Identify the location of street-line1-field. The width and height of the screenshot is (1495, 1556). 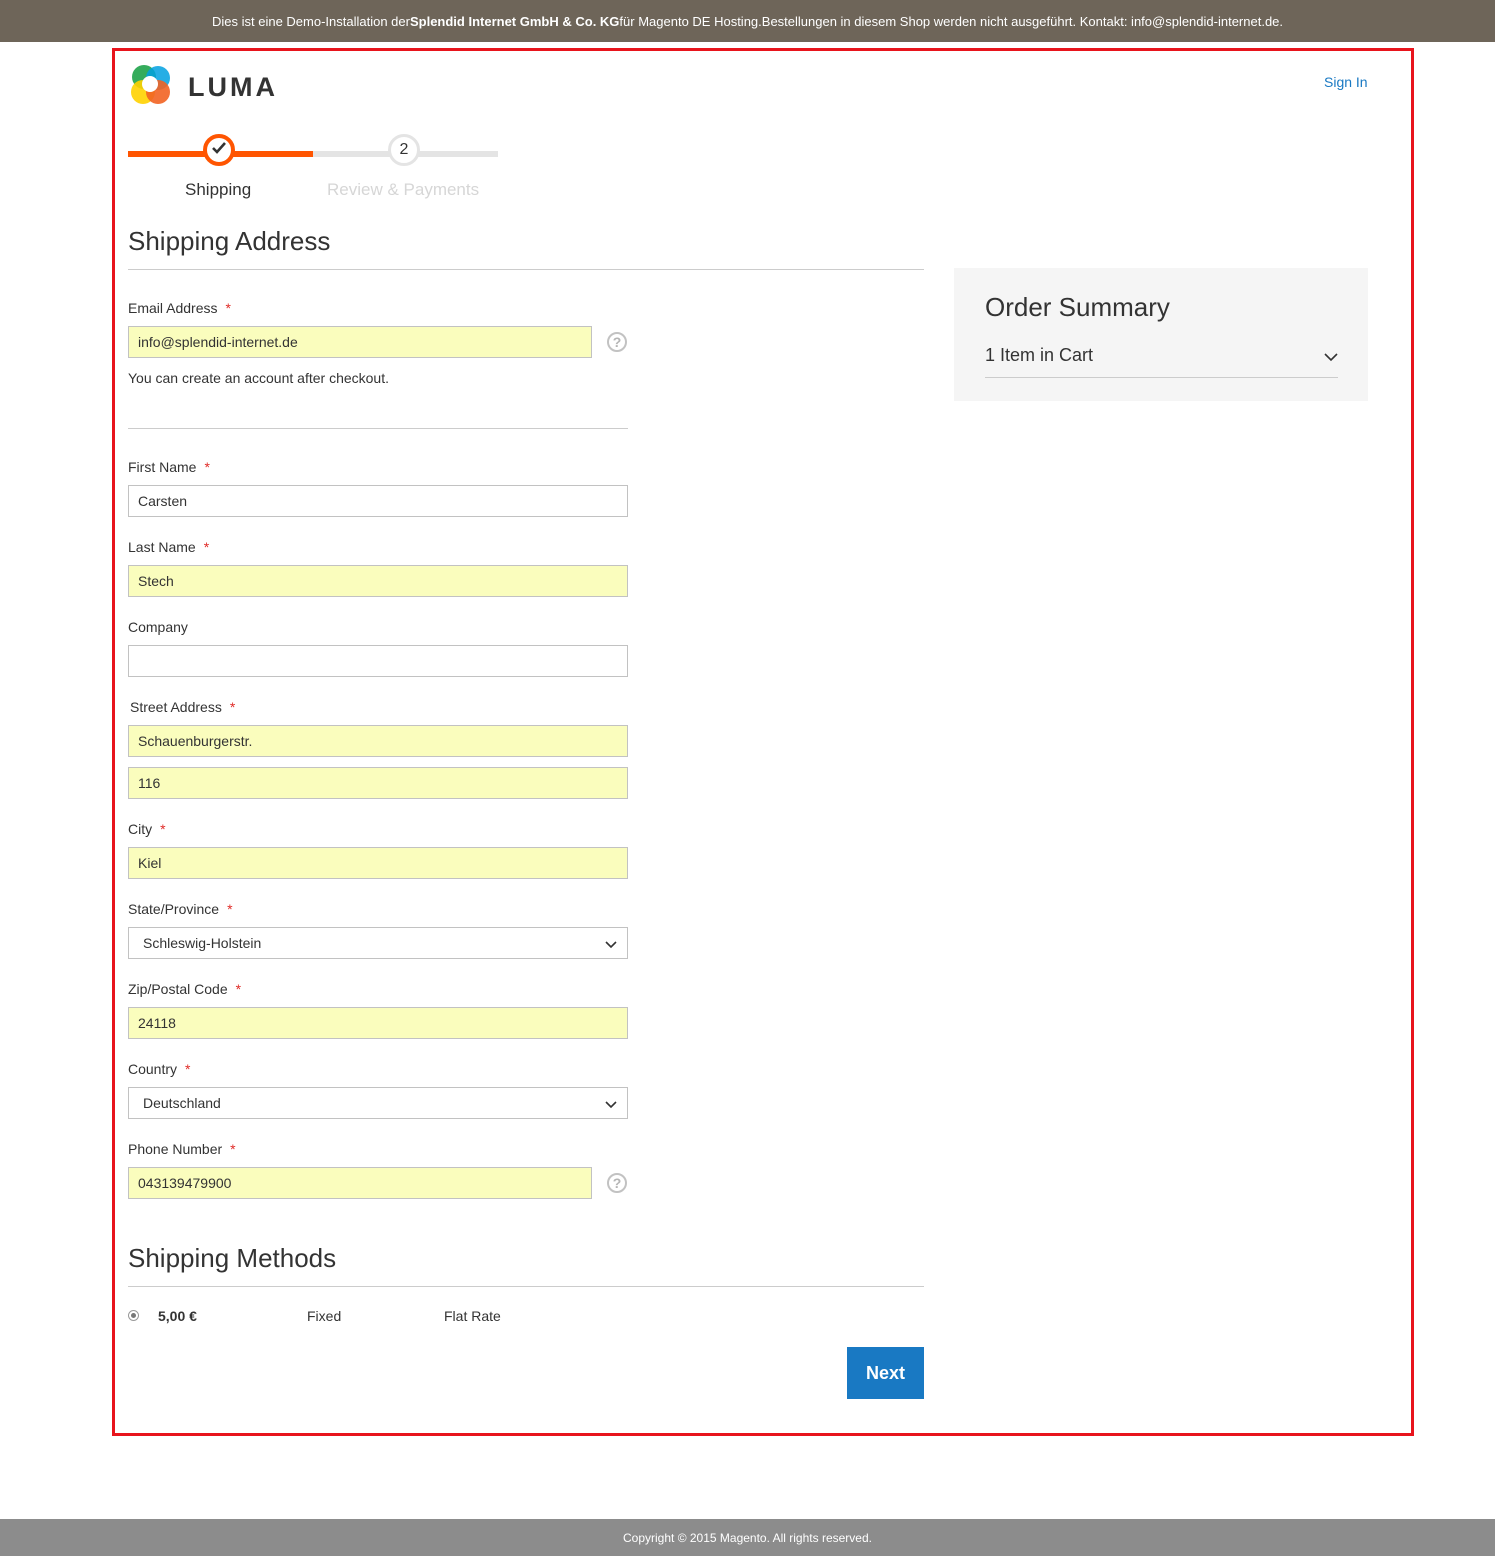
(378, 741).